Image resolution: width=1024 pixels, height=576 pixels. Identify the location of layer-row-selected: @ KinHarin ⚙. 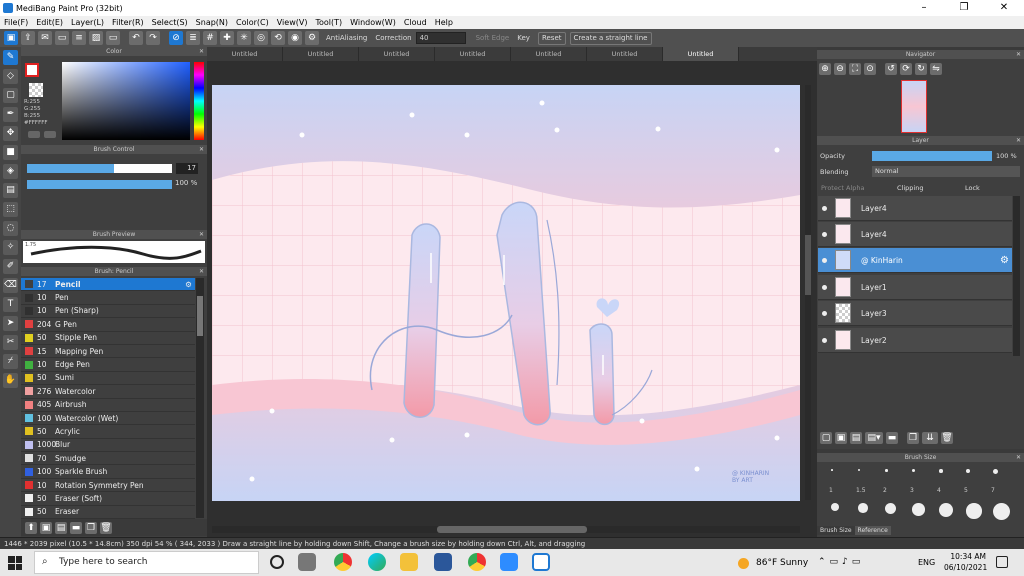
(915, 260).